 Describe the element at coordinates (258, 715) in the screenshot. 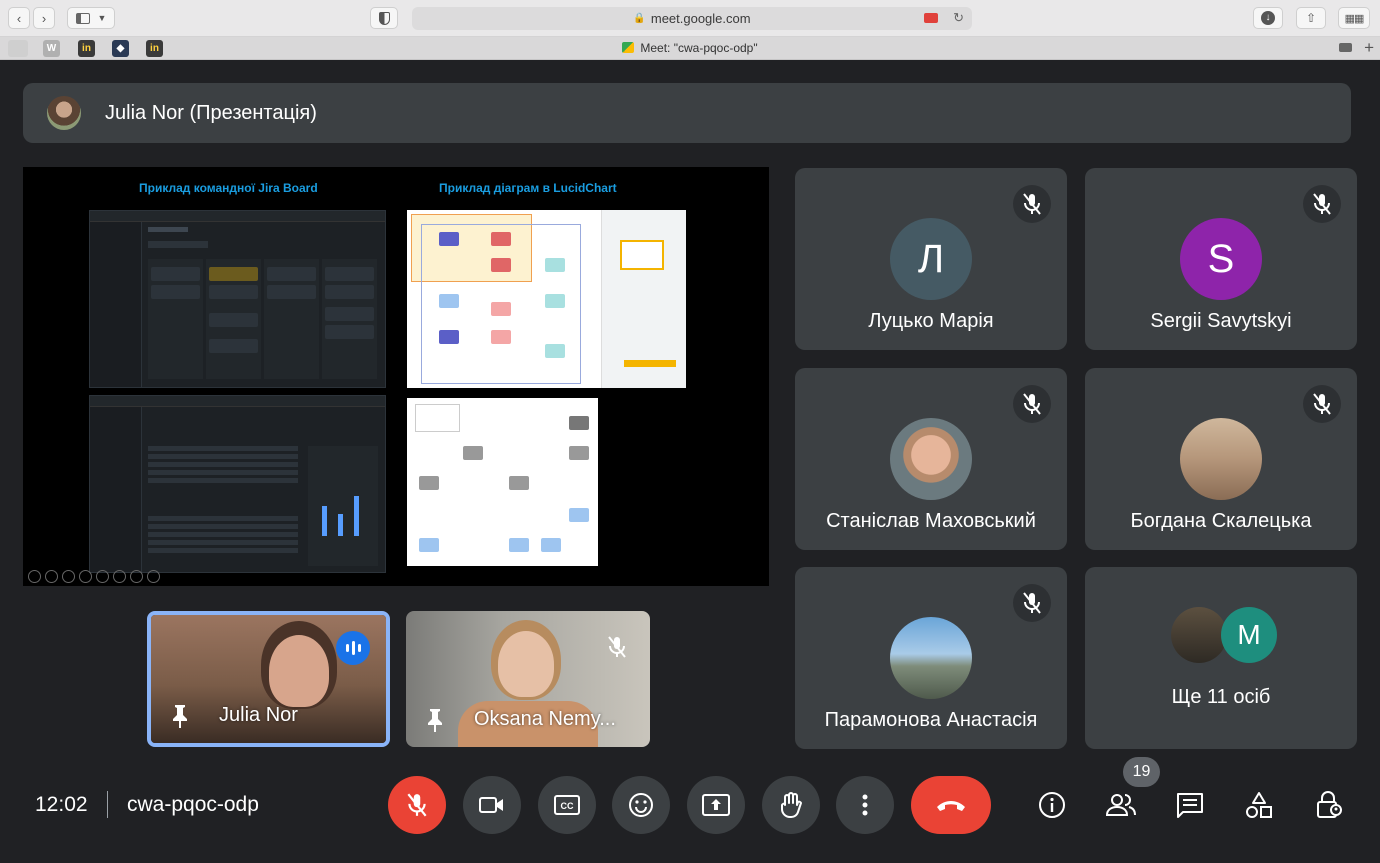

I see `participant-name: Julia Nor` at that location.